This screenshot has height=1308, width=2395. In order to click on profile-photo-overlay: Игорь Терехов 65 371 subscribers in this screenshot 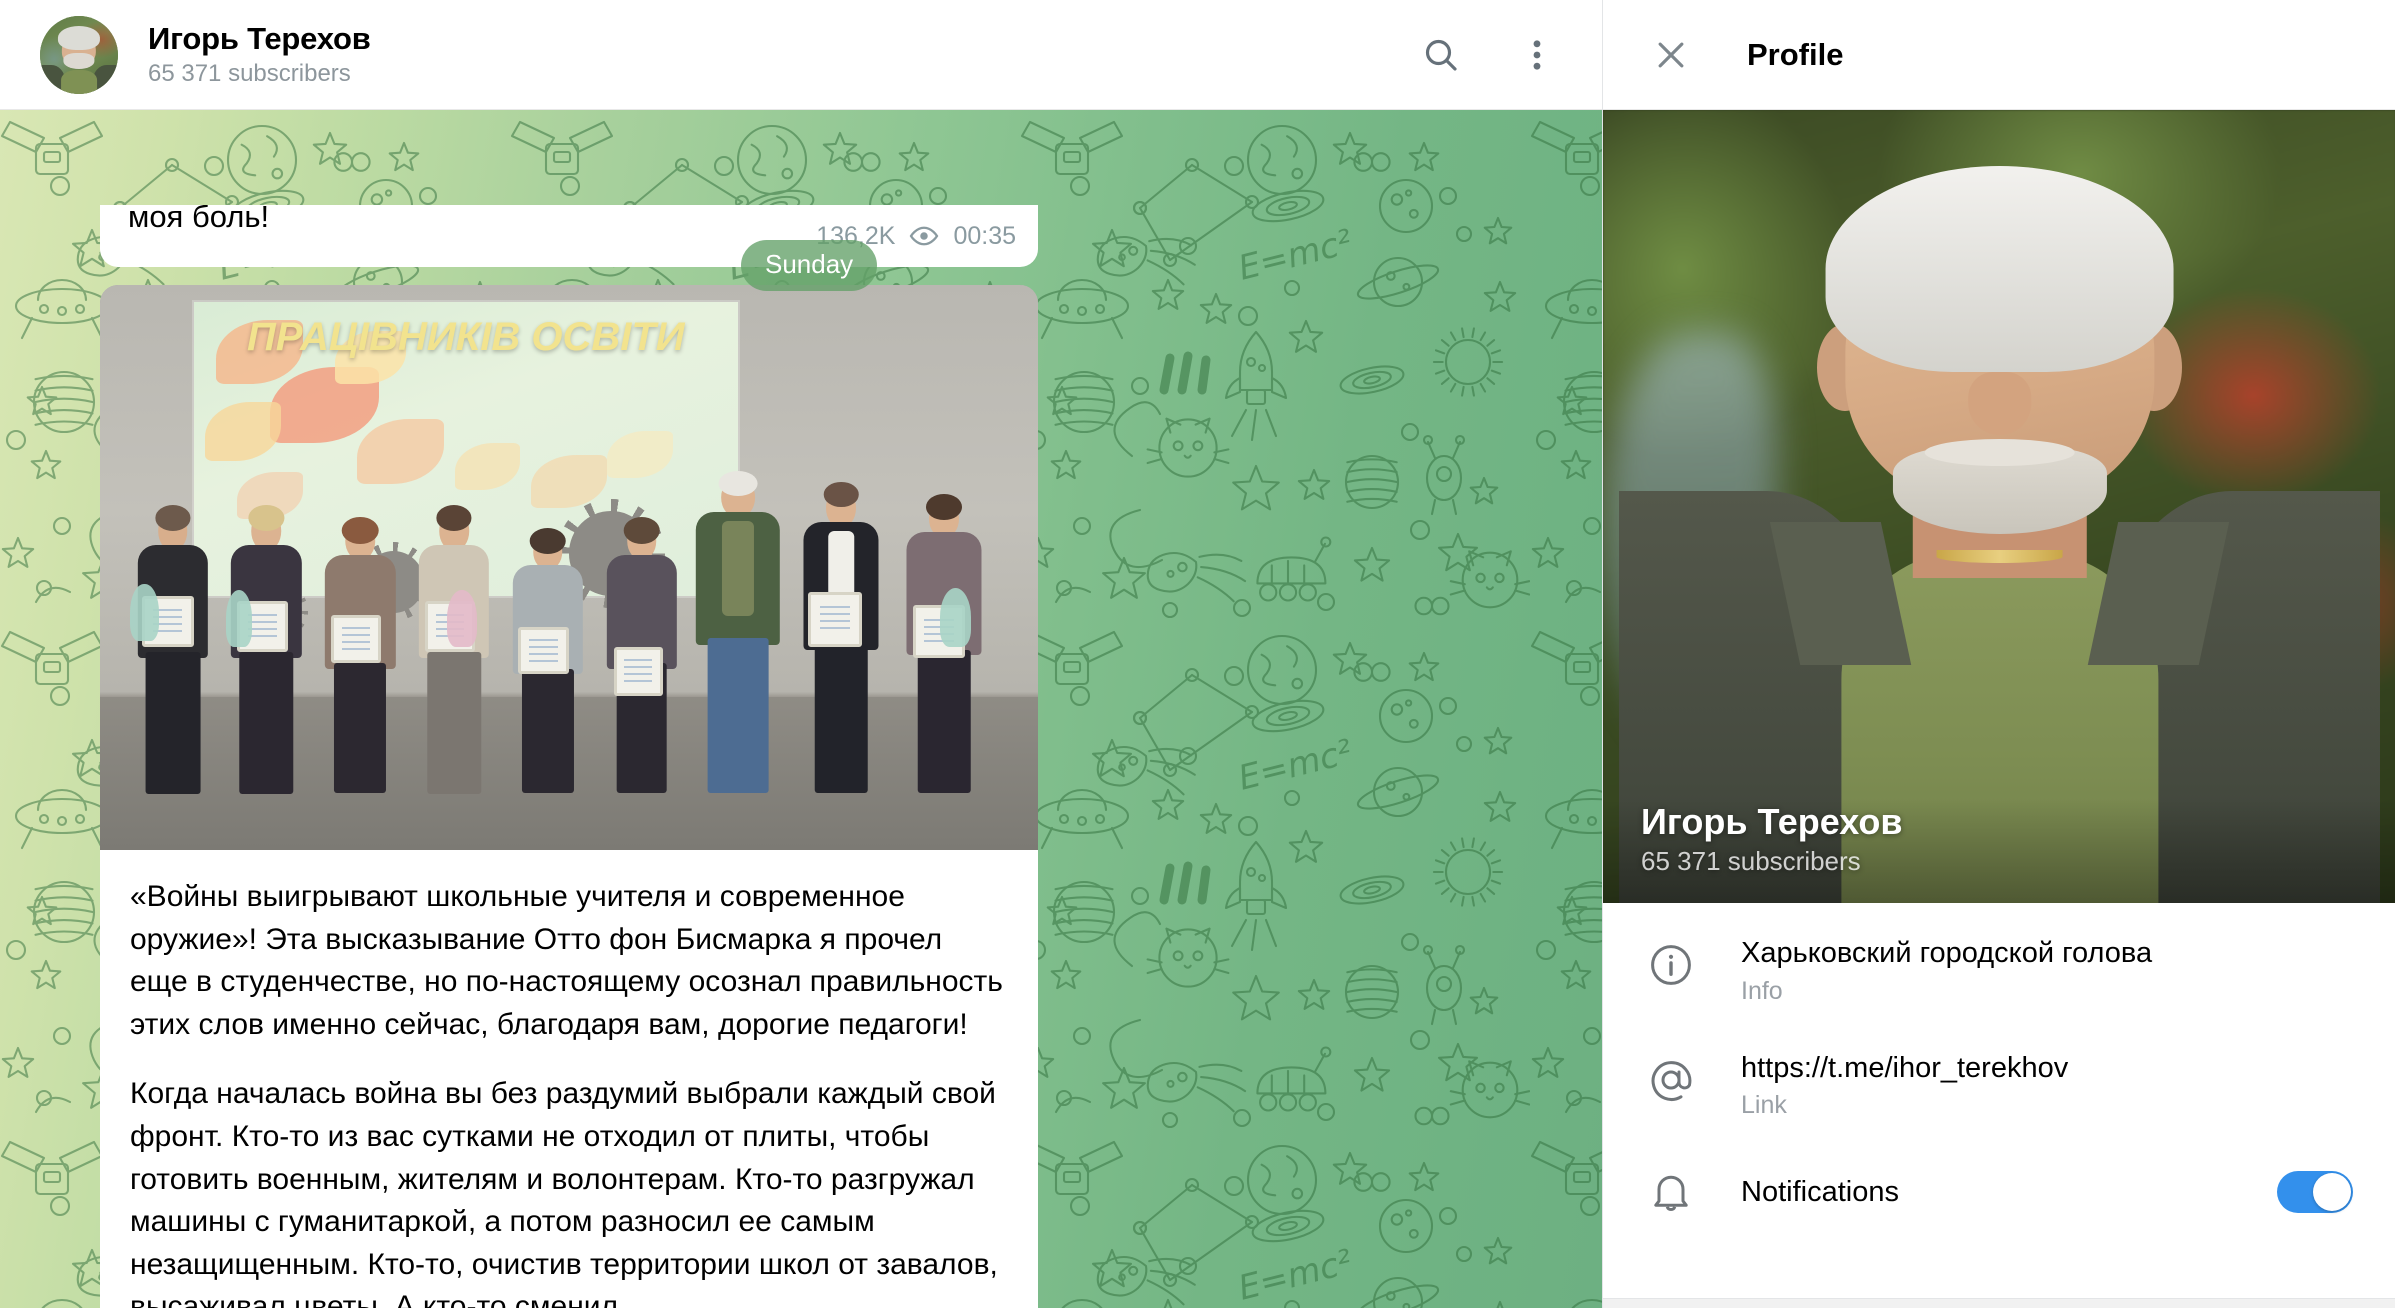, I will do `click(1999, 851)`.